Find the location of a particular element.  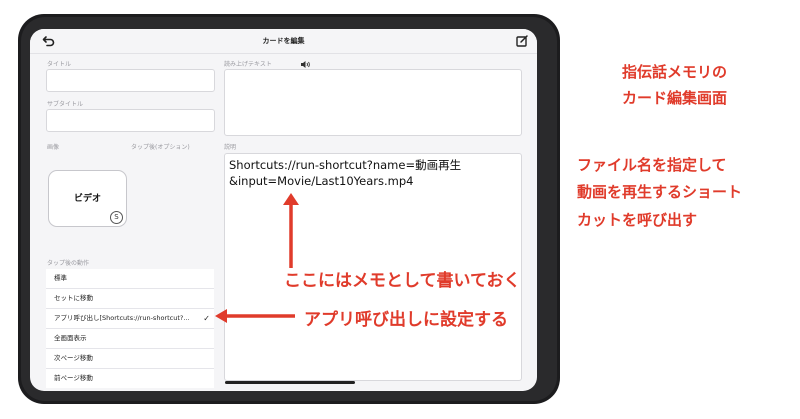

nav-bar: カードを編集 is located at coordinates (283, 41).